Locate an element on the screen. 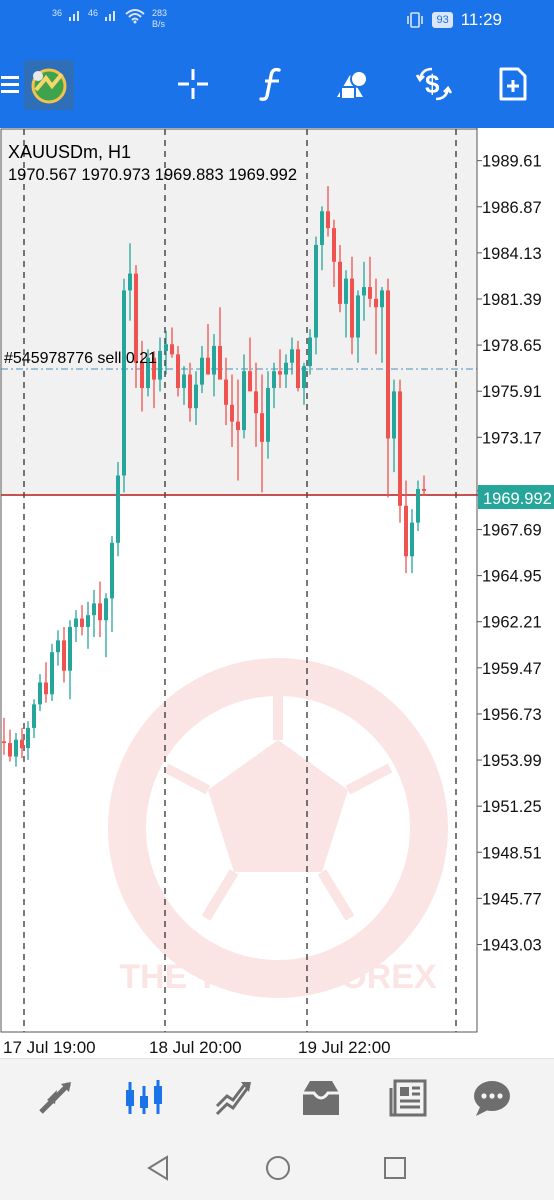 The width and height of the screenshot is (554, 1200). price-tick-label: 1978.65 is located at coordinates (512, 346).